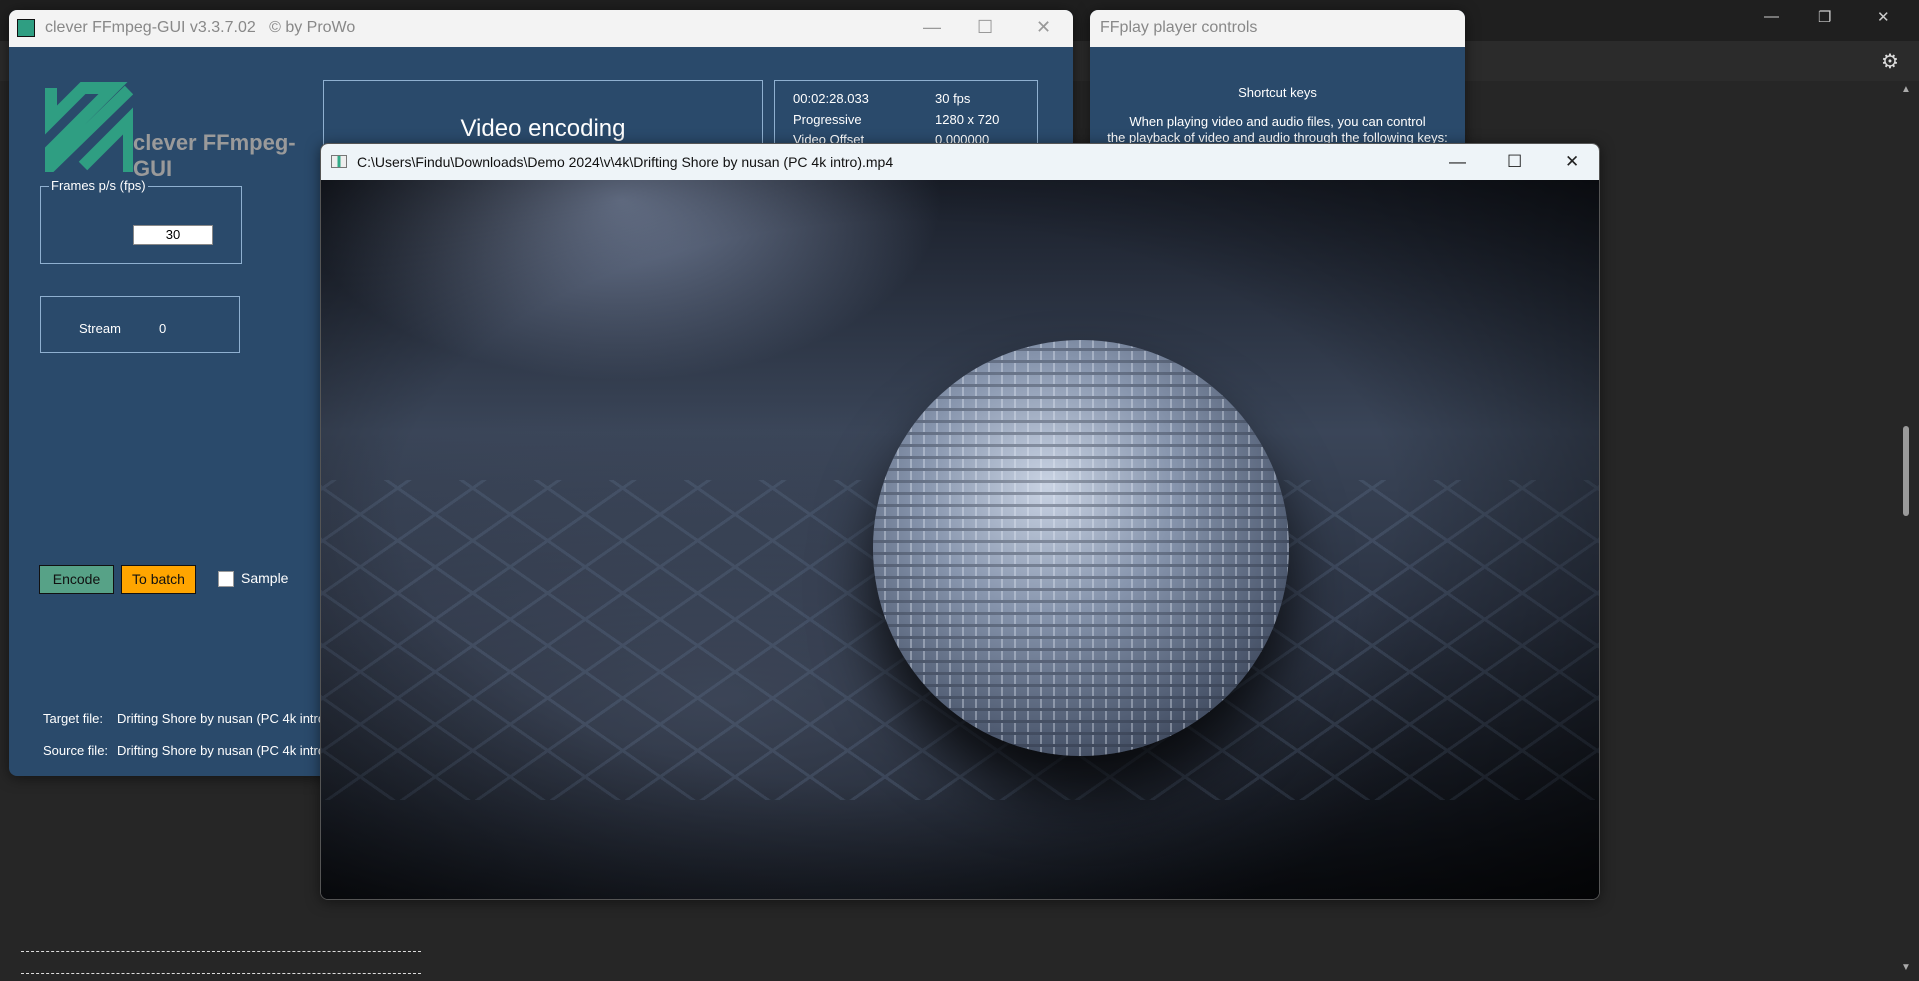 Image resolution: width=1919 pixels, height=981 pixels. What do you see at coordinates (967, 119) in the screenshot?
I see `info-value: 1280 x 720` at bounding box center [967, 119].